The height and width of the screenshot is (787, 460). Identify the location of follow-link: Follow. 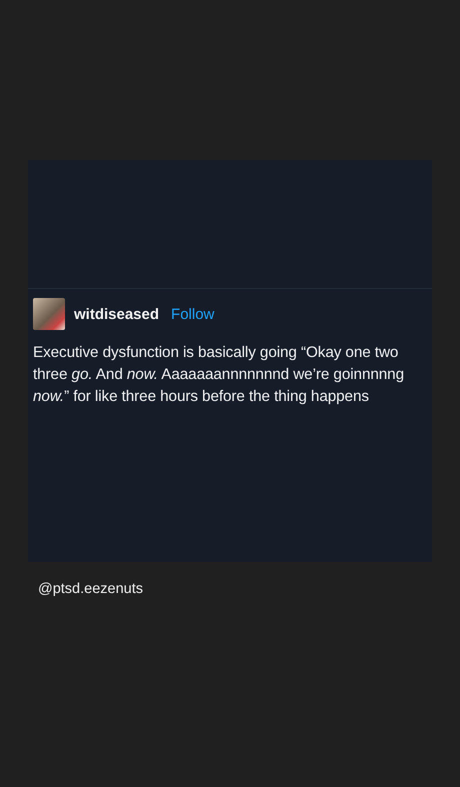
(192, 314).